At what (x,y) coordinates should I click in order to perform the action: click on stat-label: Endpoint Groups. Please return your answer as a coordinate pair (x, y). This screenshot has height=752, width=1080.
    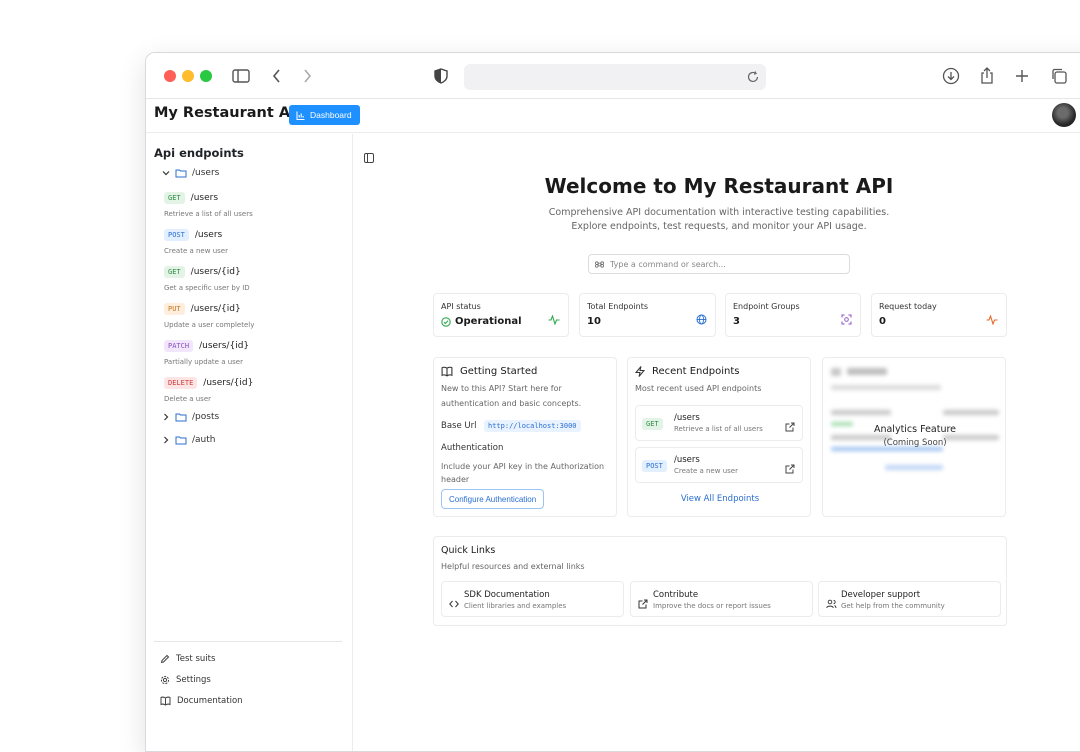
    Looking at the image, I should click on (766, 306).